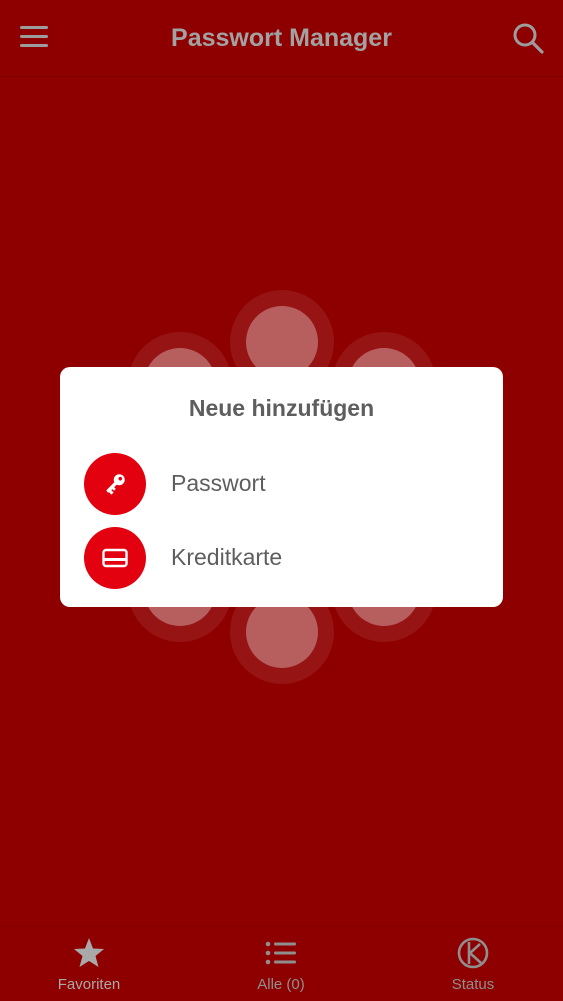 The image size is (563, 1001). Describe the element at coordinates (473, 984) in the screenshot. I see `tab-label: Status` at that location.